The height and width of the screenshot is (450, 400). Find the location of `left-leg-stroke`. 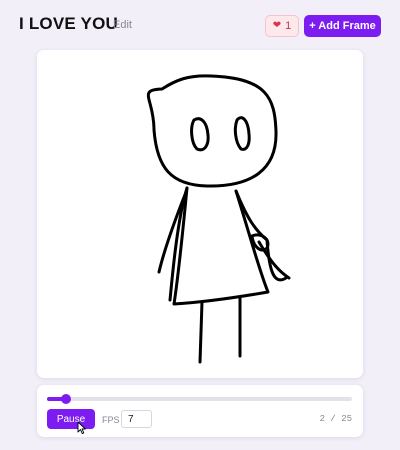

left-leg-stroke is located at coordinates (201, 332).